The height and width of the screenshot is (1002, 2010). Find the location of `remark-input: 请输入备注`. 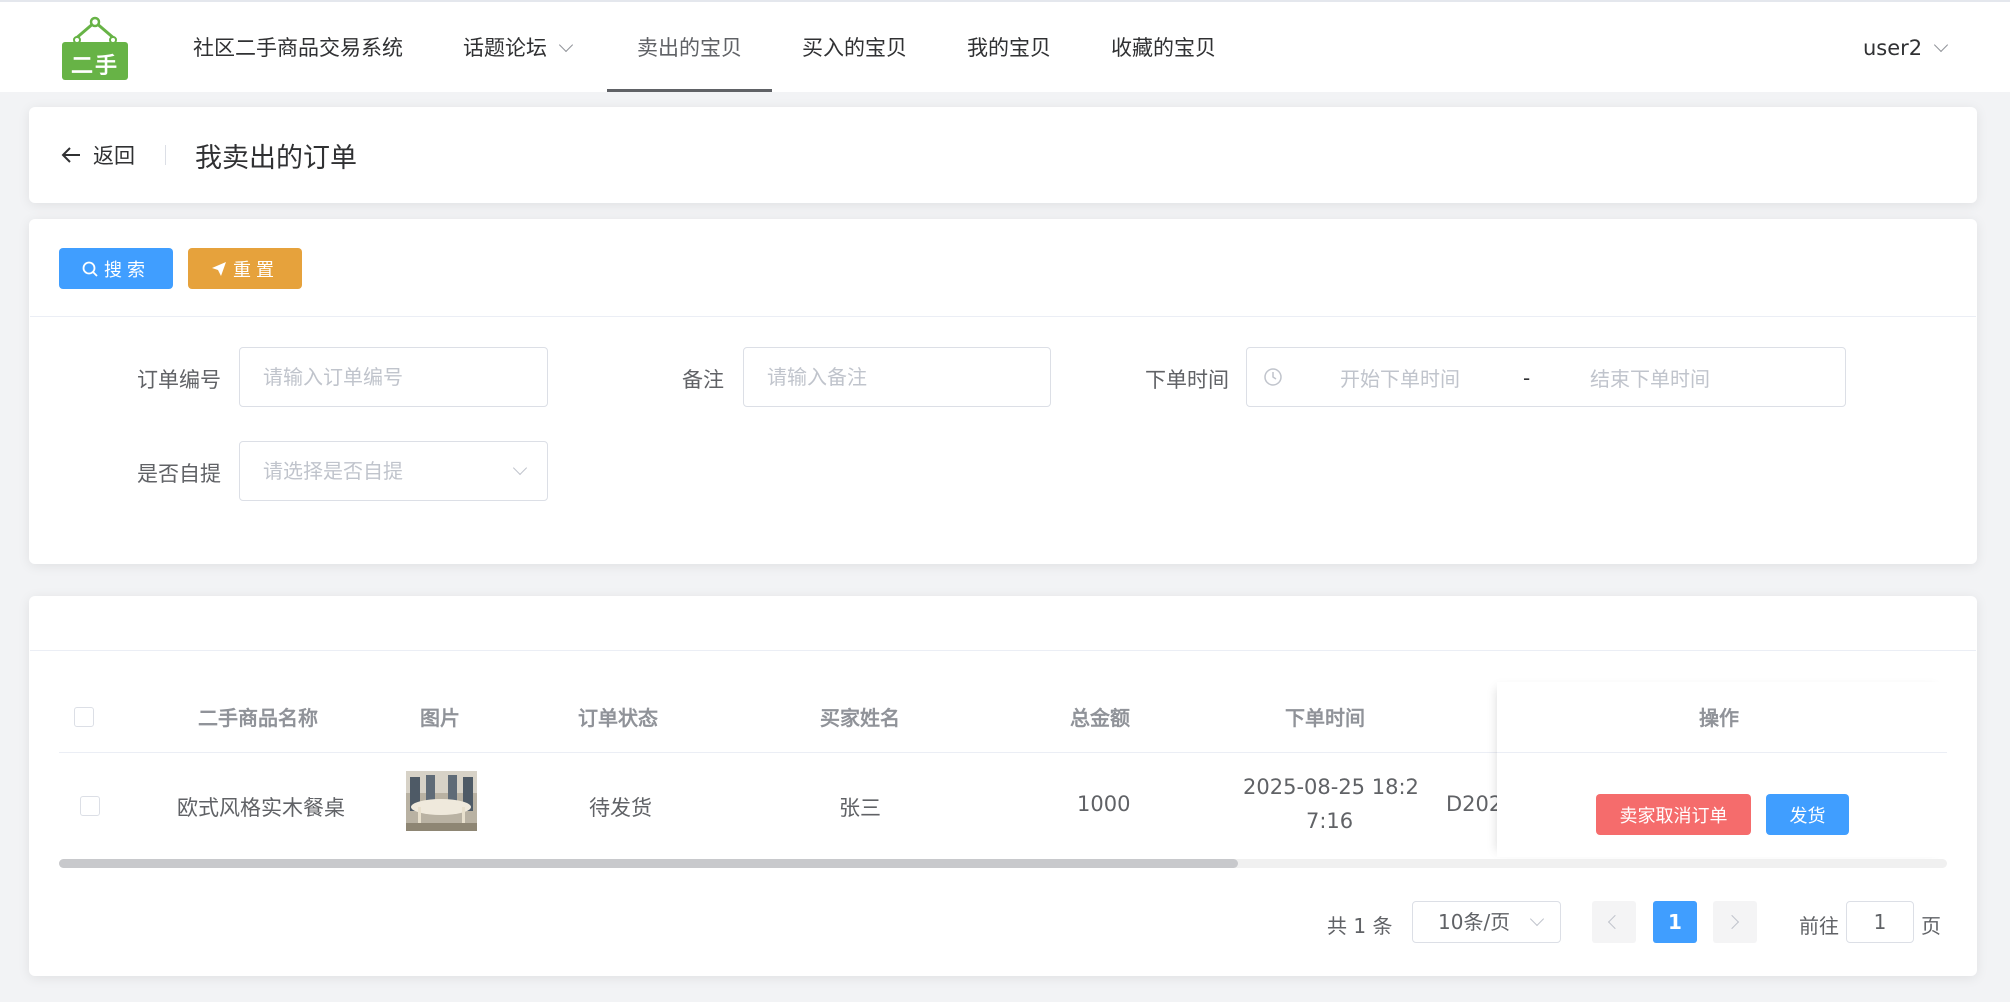

remark-input: 请输入备注 is located at coordinates (897, 377).